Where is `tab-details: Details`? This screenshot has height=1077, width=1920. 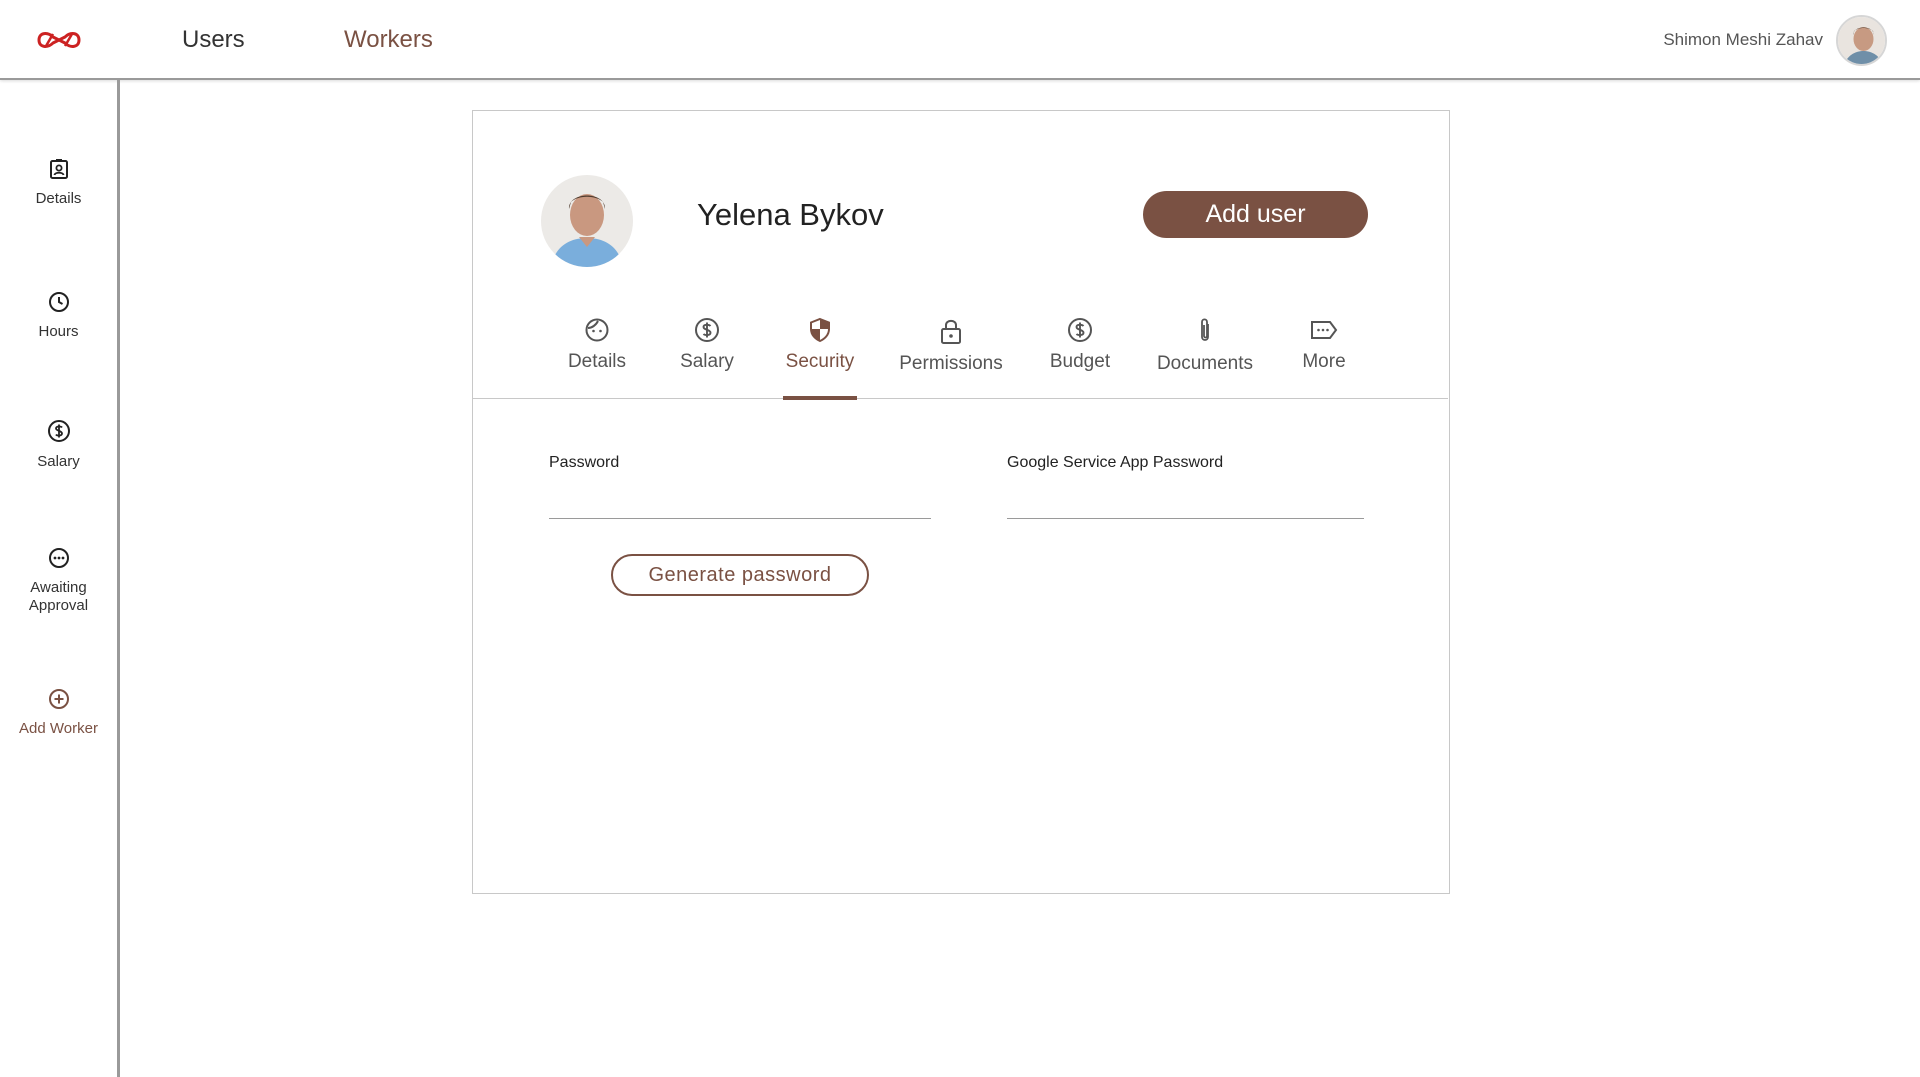
tab-details: Details is located at coordinates (597, 350).